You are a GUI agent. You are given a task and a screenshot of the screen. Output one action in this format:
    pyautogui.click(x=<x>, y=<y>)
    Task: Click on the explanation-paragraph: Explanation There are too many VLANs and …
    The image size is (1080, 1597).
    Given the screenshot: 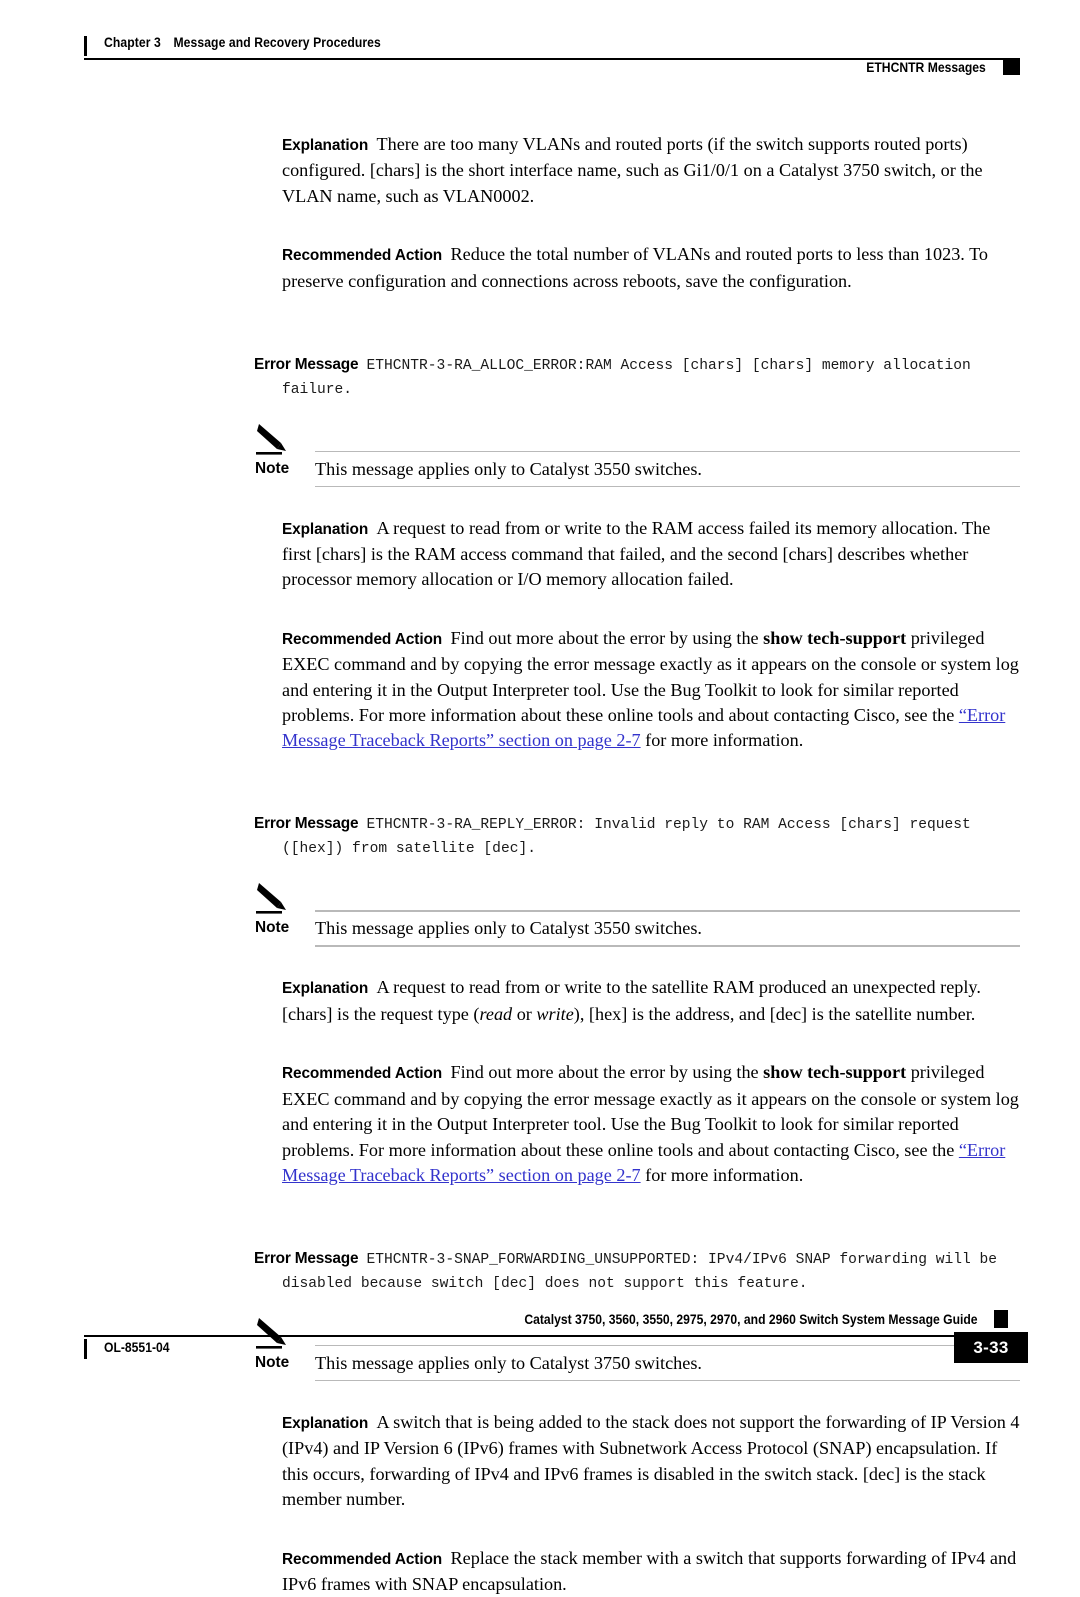 What is the action you would take?
    pyautogui.click(x=651, y=170)
    